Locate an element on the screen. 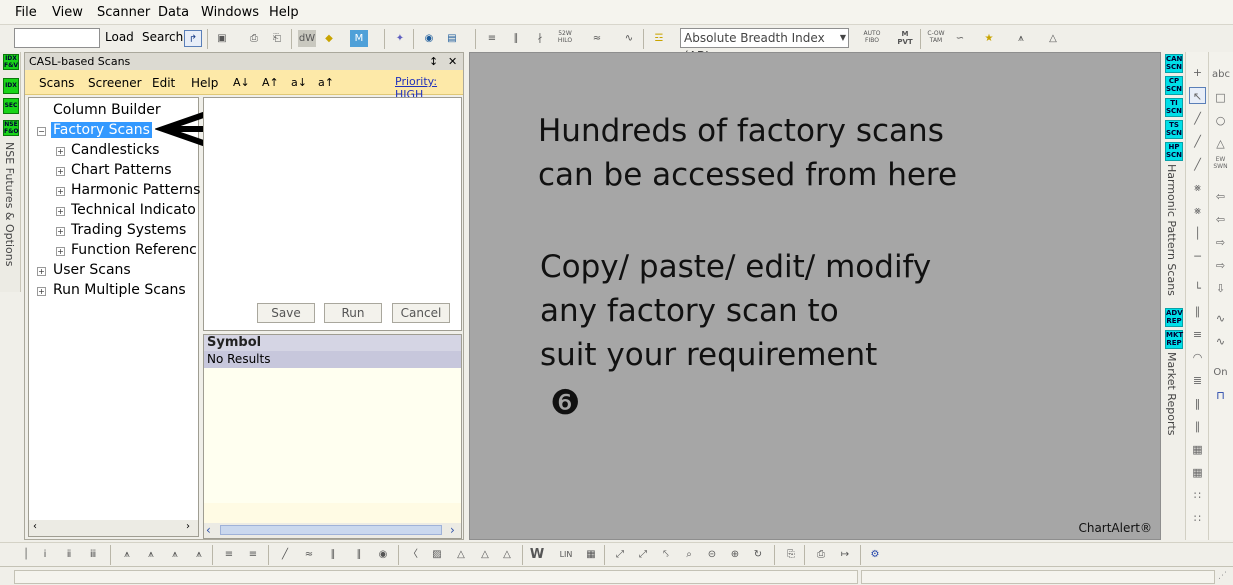  tool-9-icon: ≡ is located at coordinates (229, 554).